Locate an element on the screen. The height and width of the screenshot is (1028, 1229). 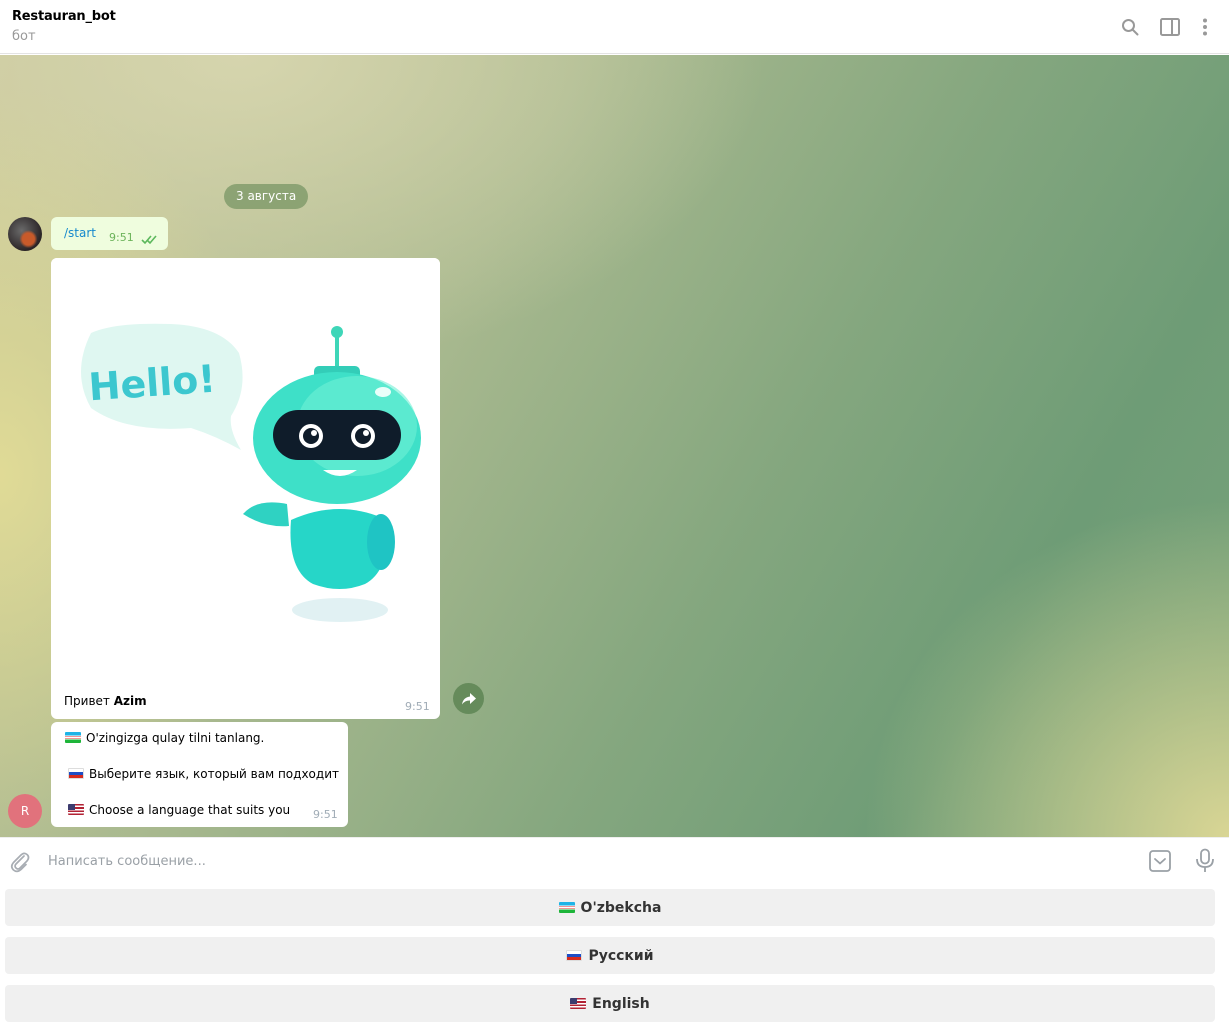
chat-title: Restauran_bot is located at coordinates (64, 16).